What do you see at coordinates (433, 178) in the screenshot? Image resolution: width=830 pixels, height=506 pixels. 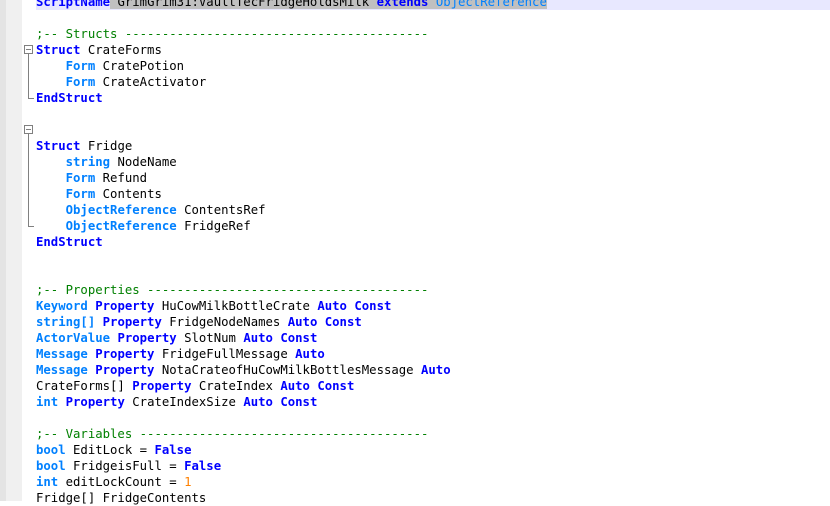 I see `code-line-field: Form Refund` at bounding box center [433, 178].